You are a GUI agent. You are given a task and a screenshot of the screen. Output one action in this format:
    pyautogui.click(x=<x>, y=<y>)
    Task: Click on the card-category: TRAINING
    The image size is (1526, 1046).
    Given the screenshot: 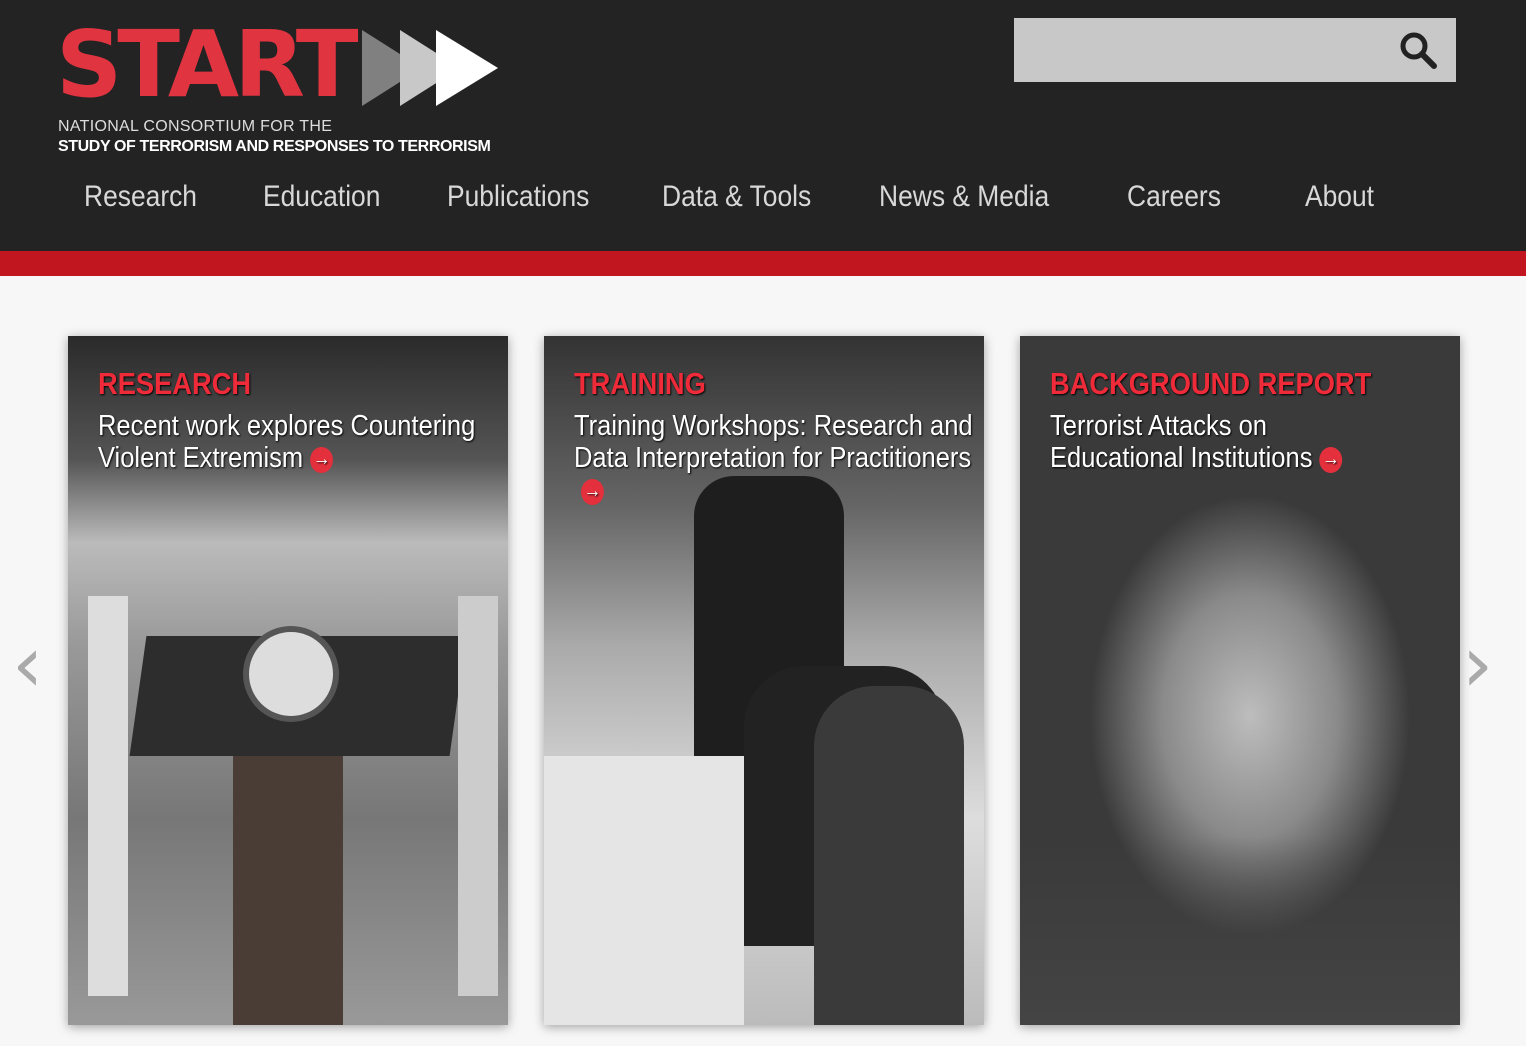 What is the action you would take?
    pyautogui.click(x=640, y=383)
    